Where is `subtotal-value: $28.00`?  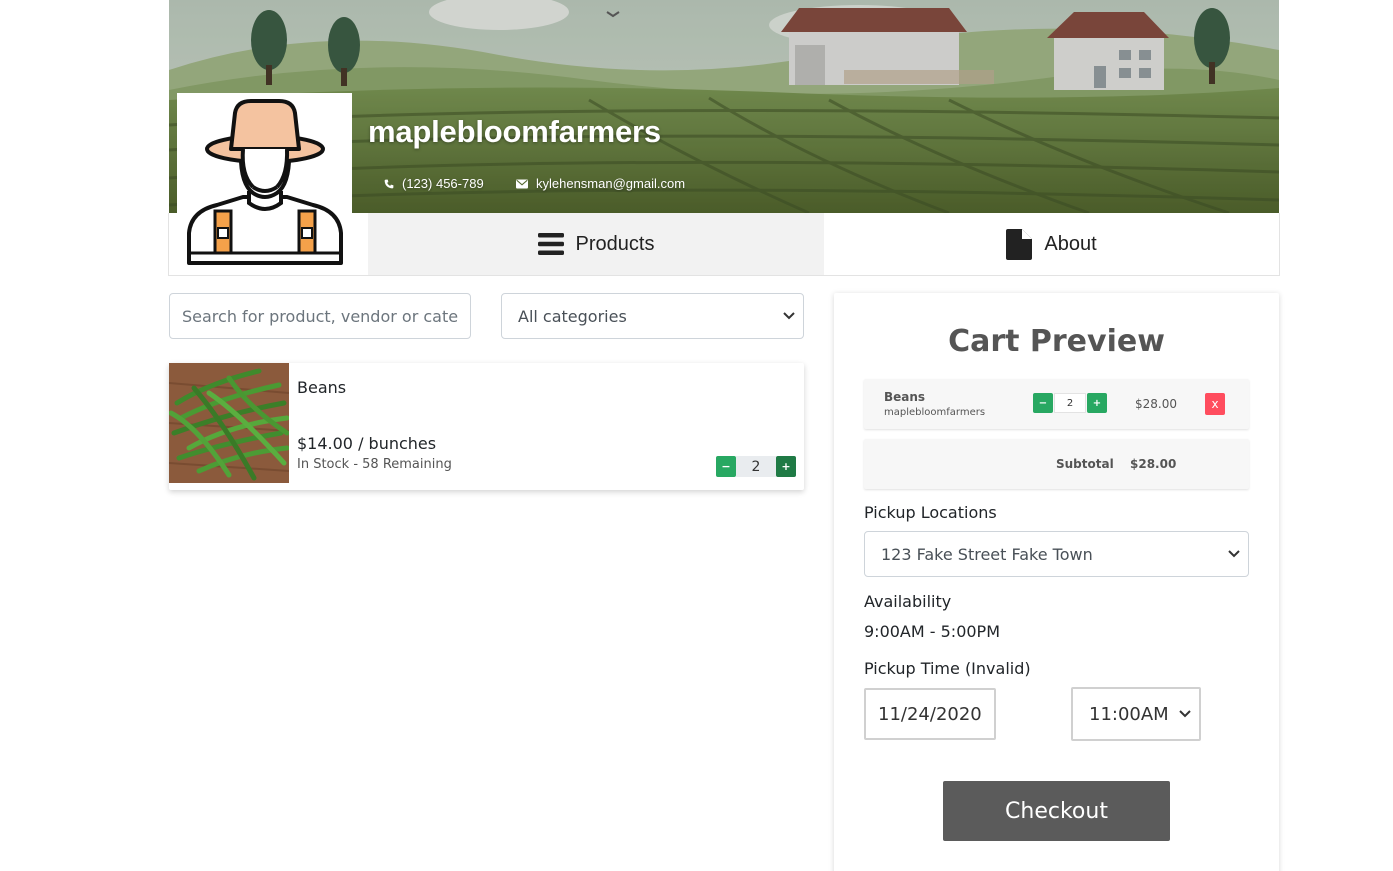 subtotal-value: $28.00 is located at coordinates (1153, 464).